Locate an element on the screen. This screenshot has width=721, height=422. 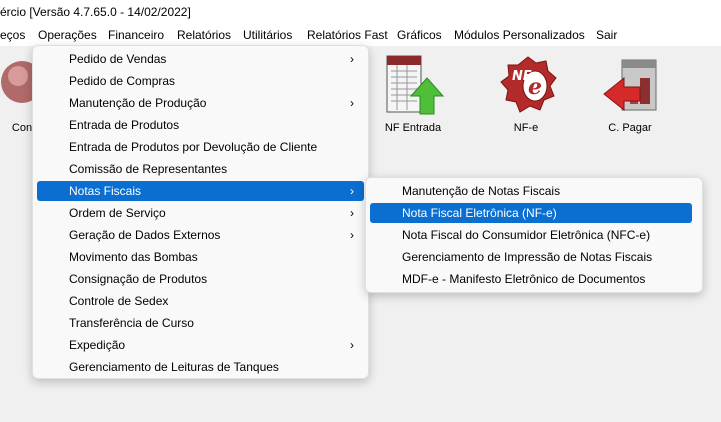
menu-item-comissao-representantes: Comissão de Representantes is located at coordinates (200, 169).